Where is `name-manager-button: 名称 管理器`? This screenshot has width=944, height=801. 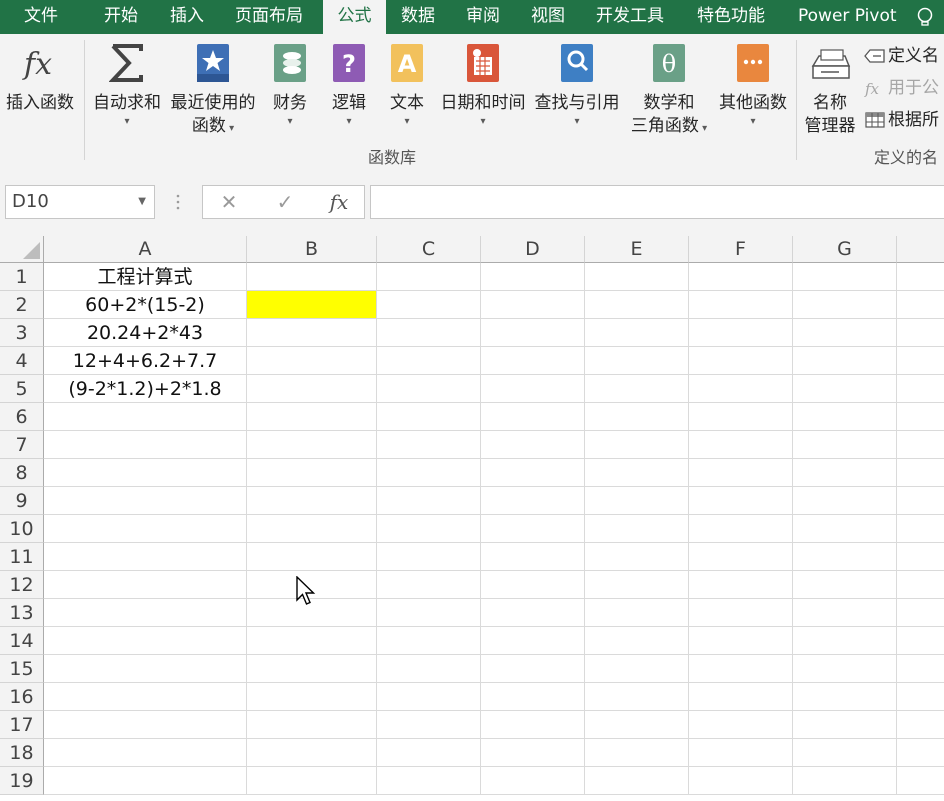
name-manager-button: 名称 管理器 is located at coordinates (830, 94).